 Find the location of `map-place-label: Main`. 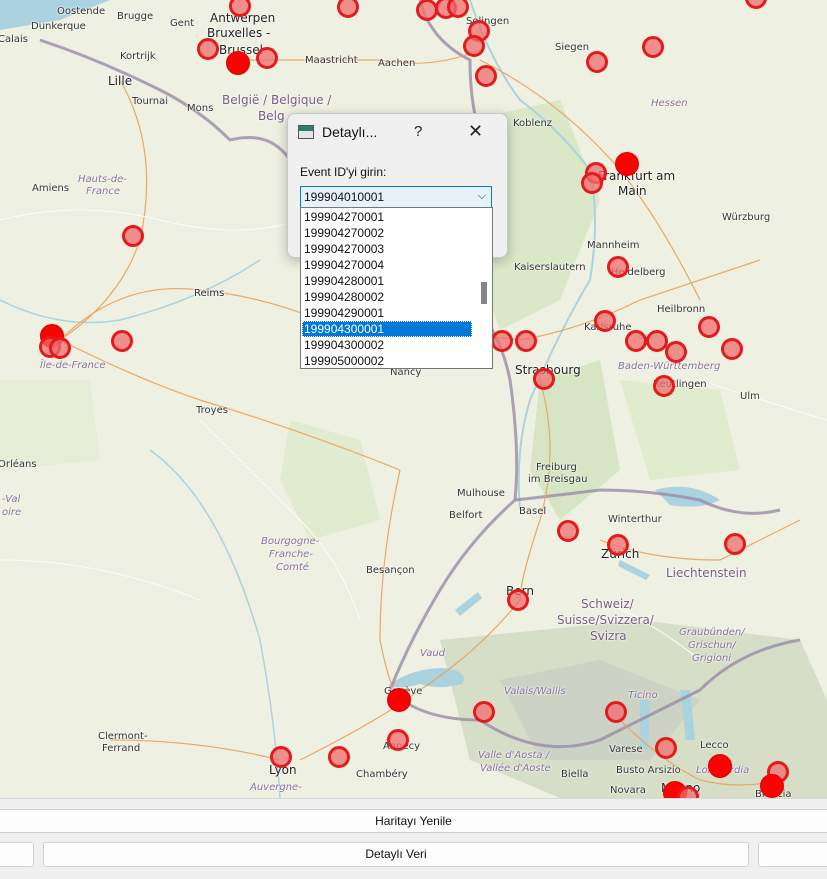

map-place-label: Main is located at coordinates (632, 191).